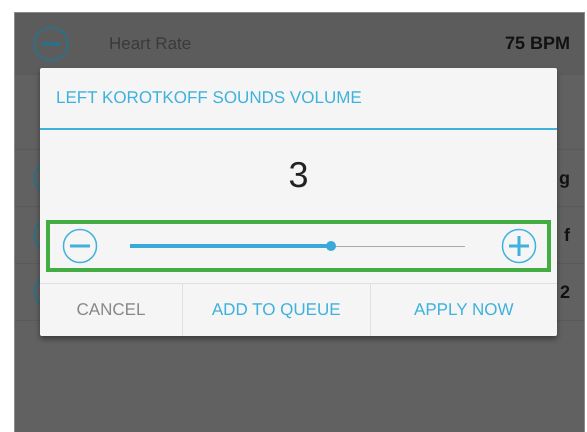 The height and width of the screenshot is (432, 587). What do you see at coordinates (80, 246) in the screenshot?
I see `minus-button` at bounding box center [80, 246].